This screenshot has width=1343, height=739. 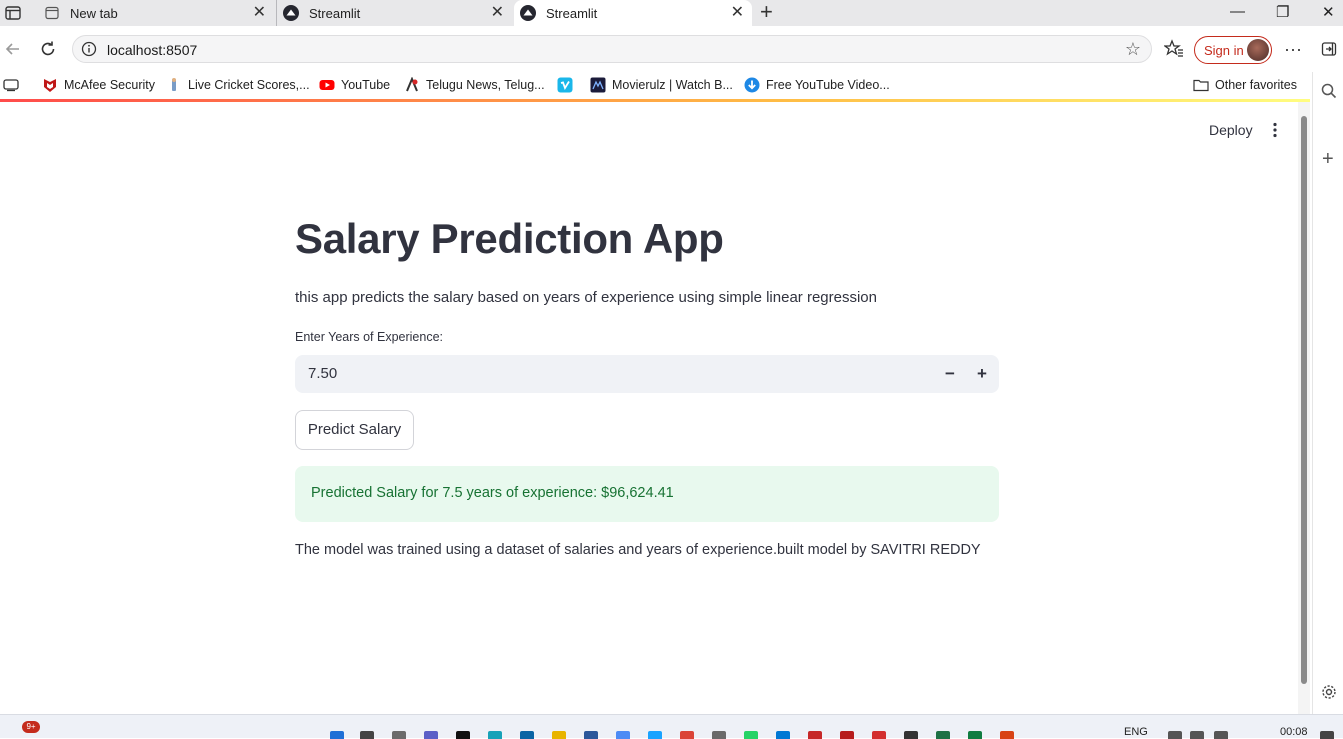 What do you see at coordinates (412, 84) in the screenshot?
I see `telugu-news-icon` at bounding box center [412, 84].